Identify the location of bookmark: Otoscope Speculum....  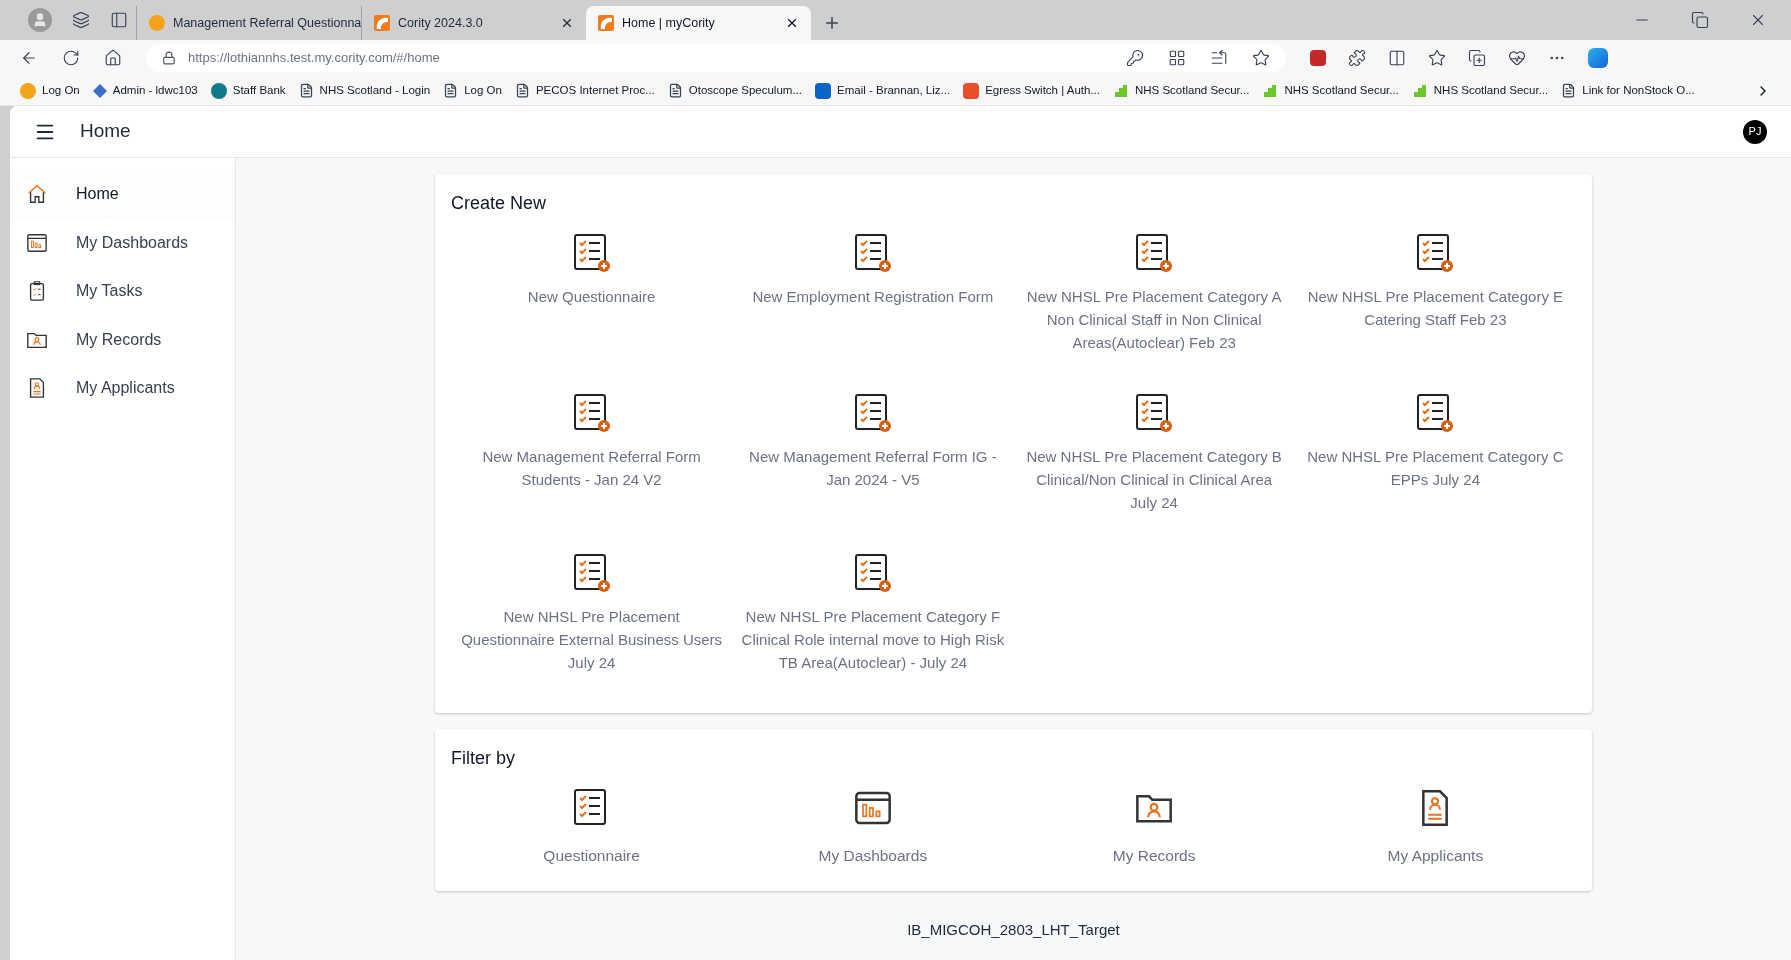
(734, 90).